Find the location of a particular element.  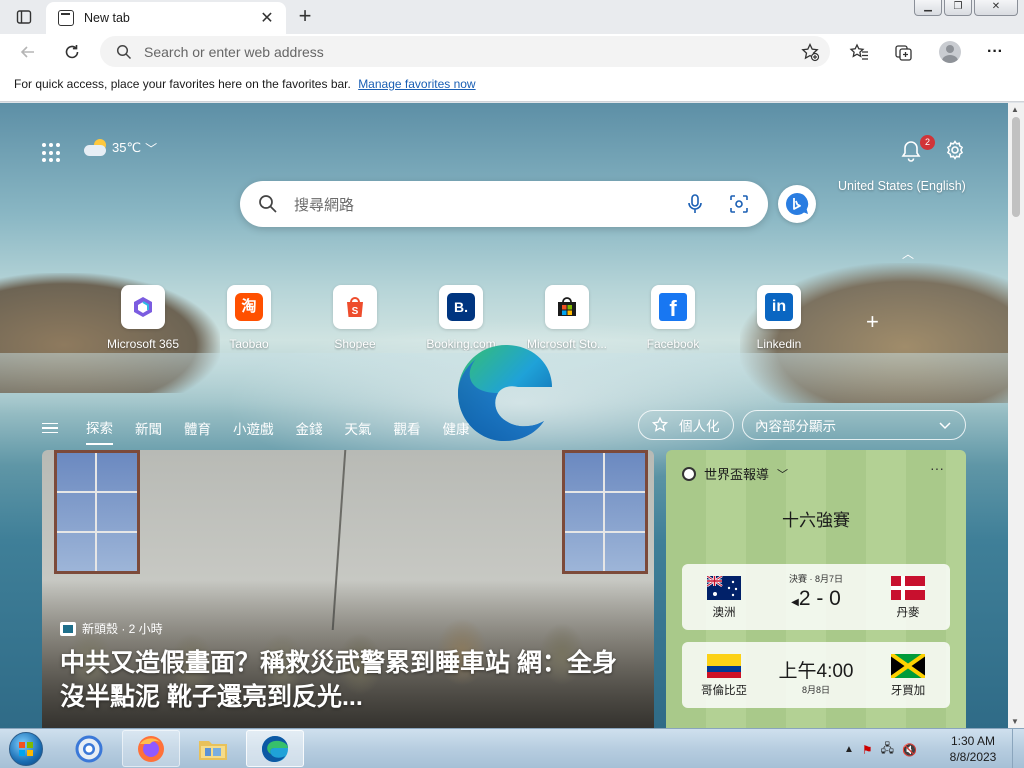

taskbar-file-explorer is located at coordinates (213, 748).